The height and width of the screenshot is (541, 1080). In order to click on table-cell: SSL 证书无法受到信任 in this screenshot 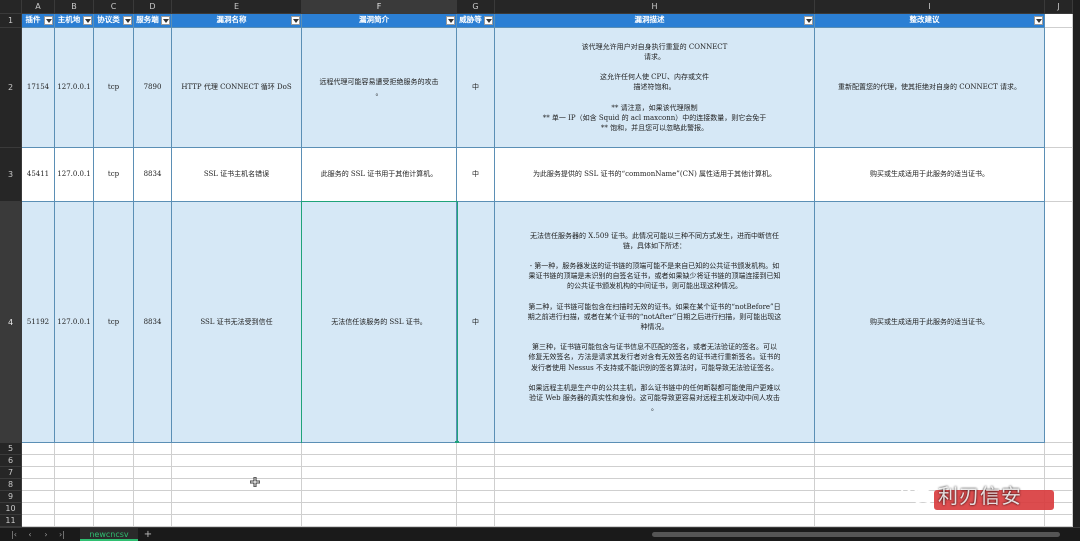, I will do `click(237, 322)`.